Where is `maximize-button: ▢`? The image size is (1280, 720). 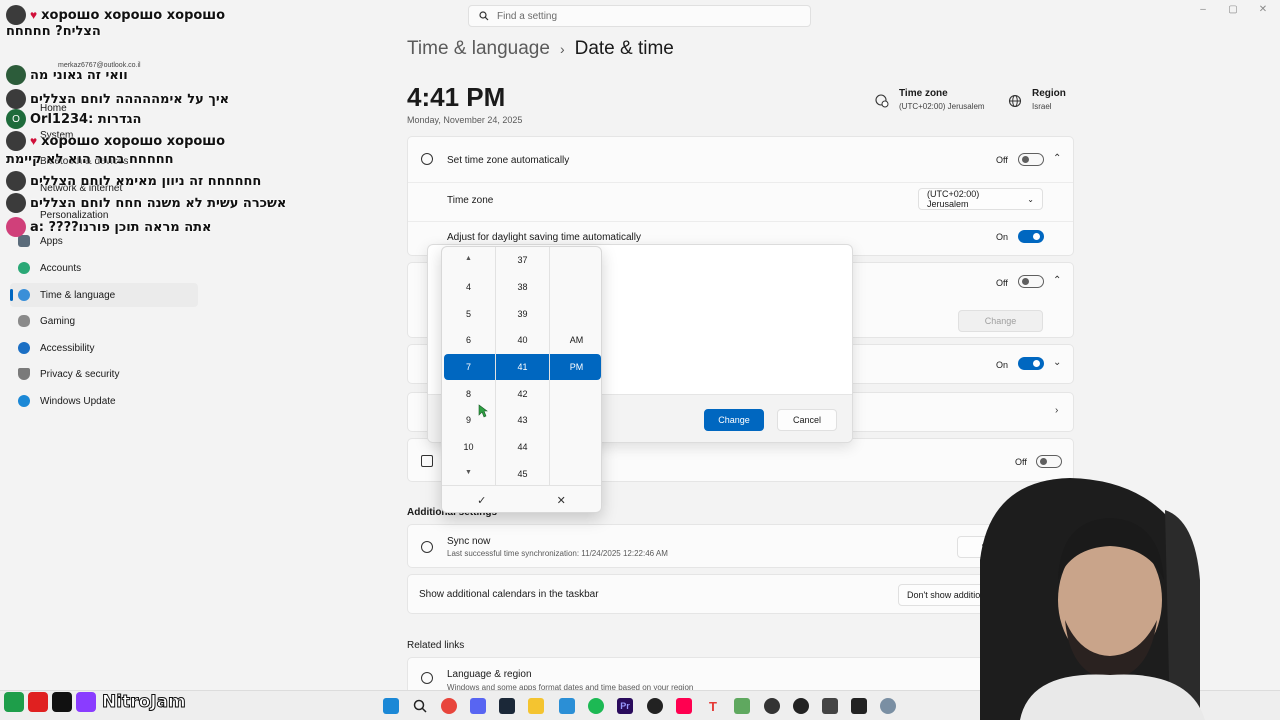
maximize-button: ▢ is located at coordinates (1233, 9).